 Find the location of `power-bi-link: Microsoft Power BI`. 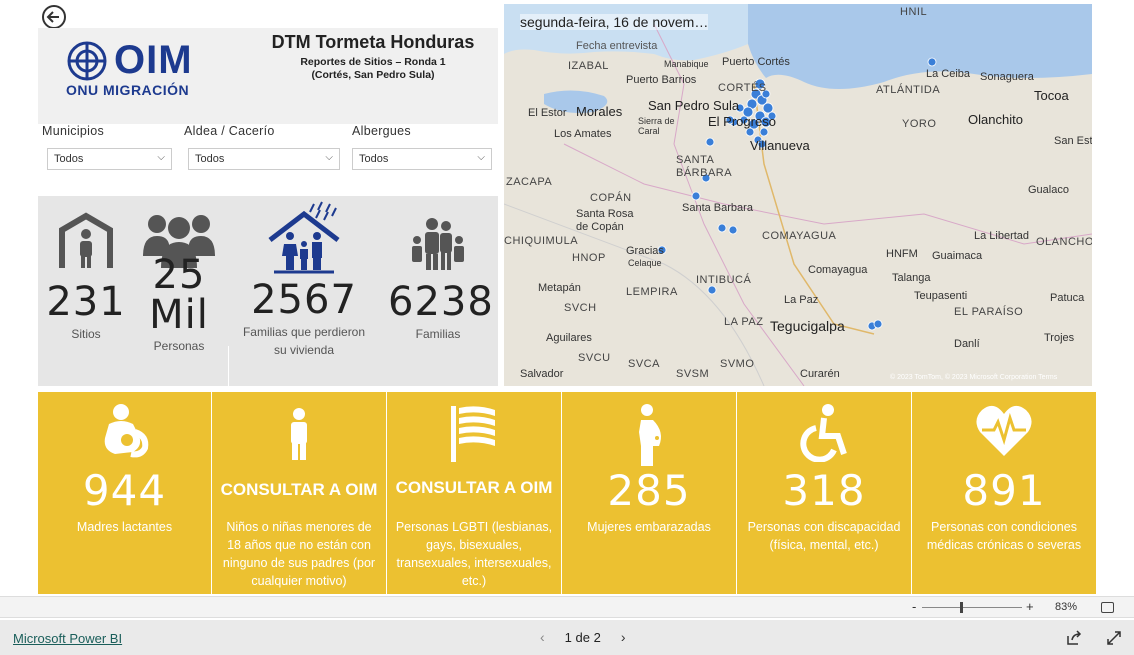

power-bi-link: Microsoft Power BI is located at coordinates (67, 638).